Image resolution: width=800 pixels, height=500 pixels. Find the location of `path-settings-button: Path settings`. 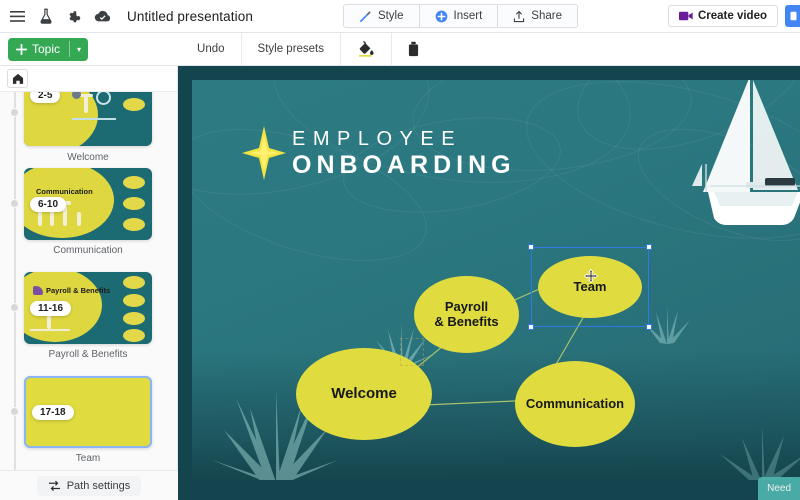

path-settings-button: Path settings is located at coordinates (89, 485).